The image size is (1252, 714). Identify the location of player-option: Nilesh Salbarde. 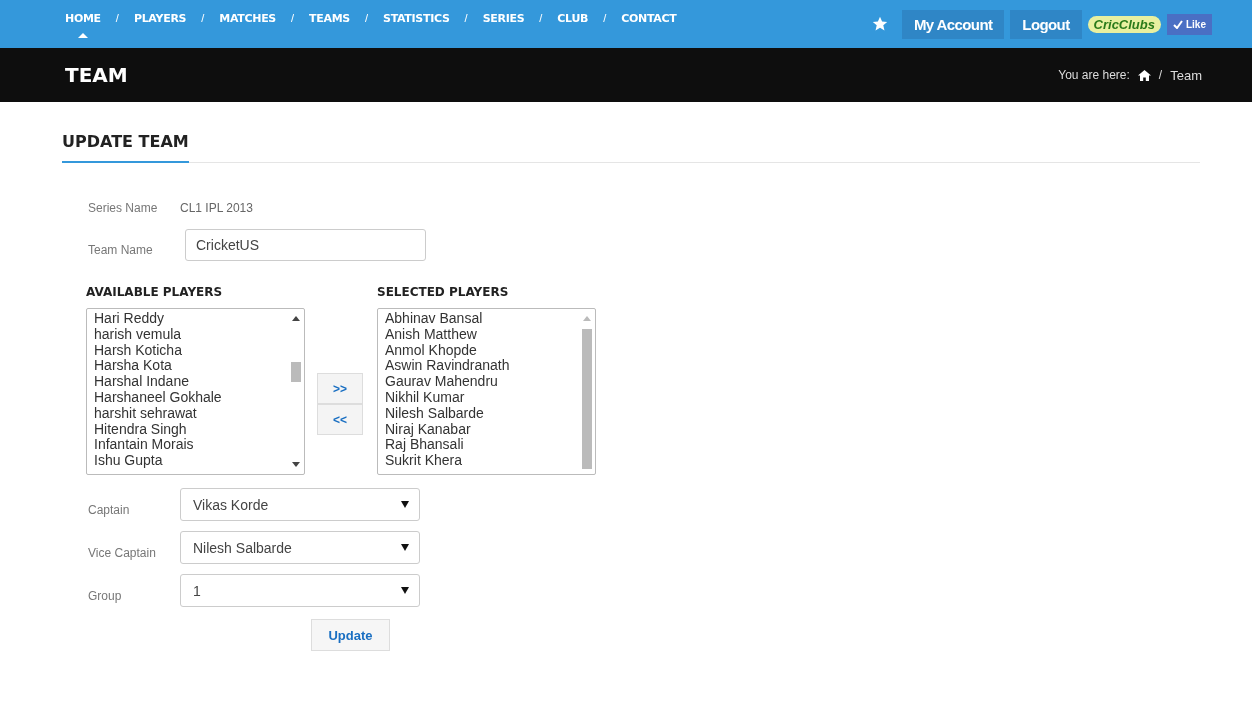
(478, 413).